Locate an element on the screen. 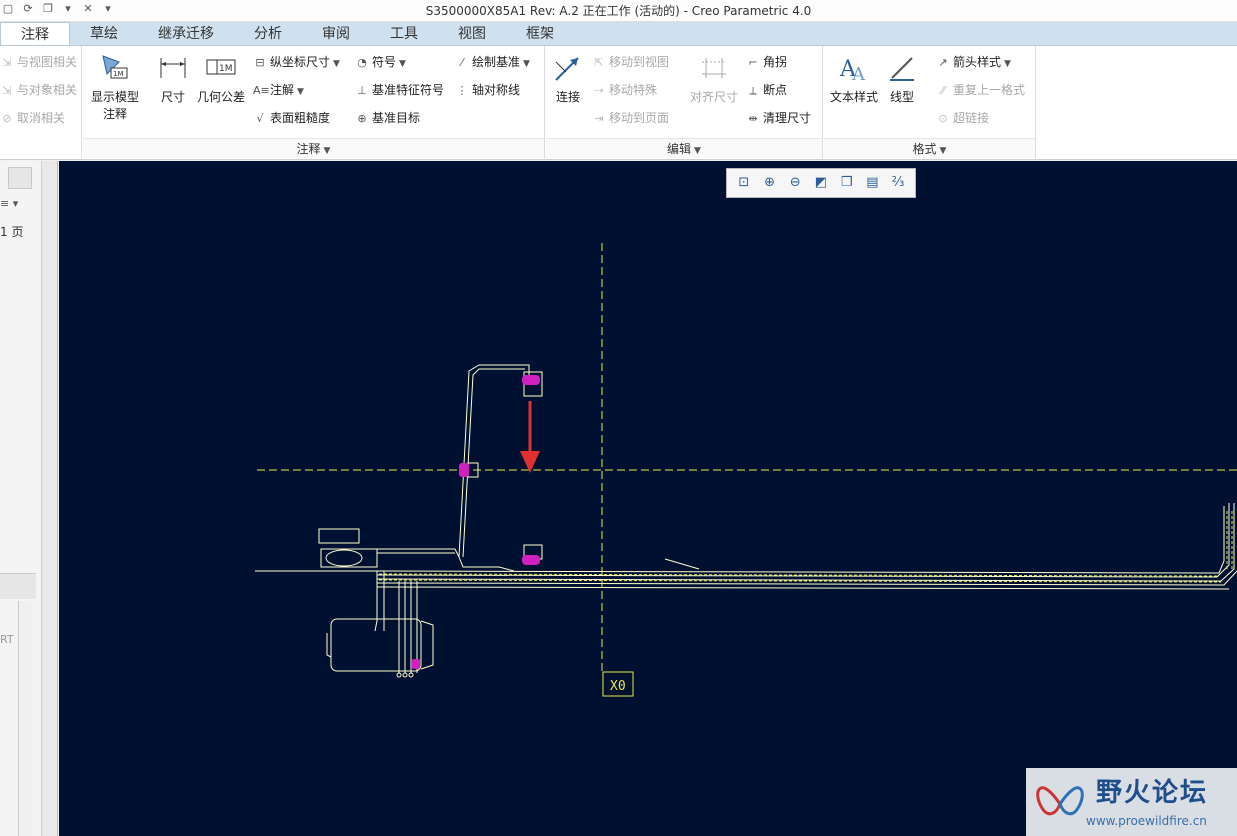 The image size is (1237, 836). hyperlink-icon: ⊙ is located at coordinates (943, 118).